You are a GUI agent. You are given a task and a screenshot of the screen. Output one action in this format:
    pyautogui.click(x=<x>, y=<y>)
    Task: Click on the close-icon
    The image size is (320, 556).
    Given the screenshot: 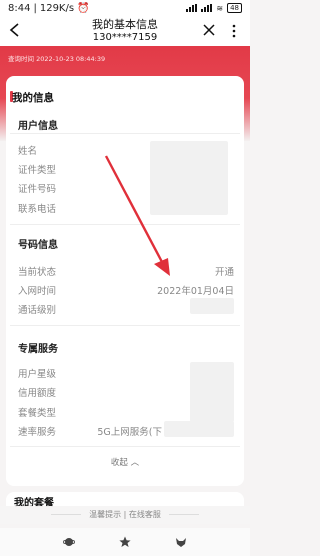 What is the action you would take?
    pyautogui.click(x=209, y=30)
    